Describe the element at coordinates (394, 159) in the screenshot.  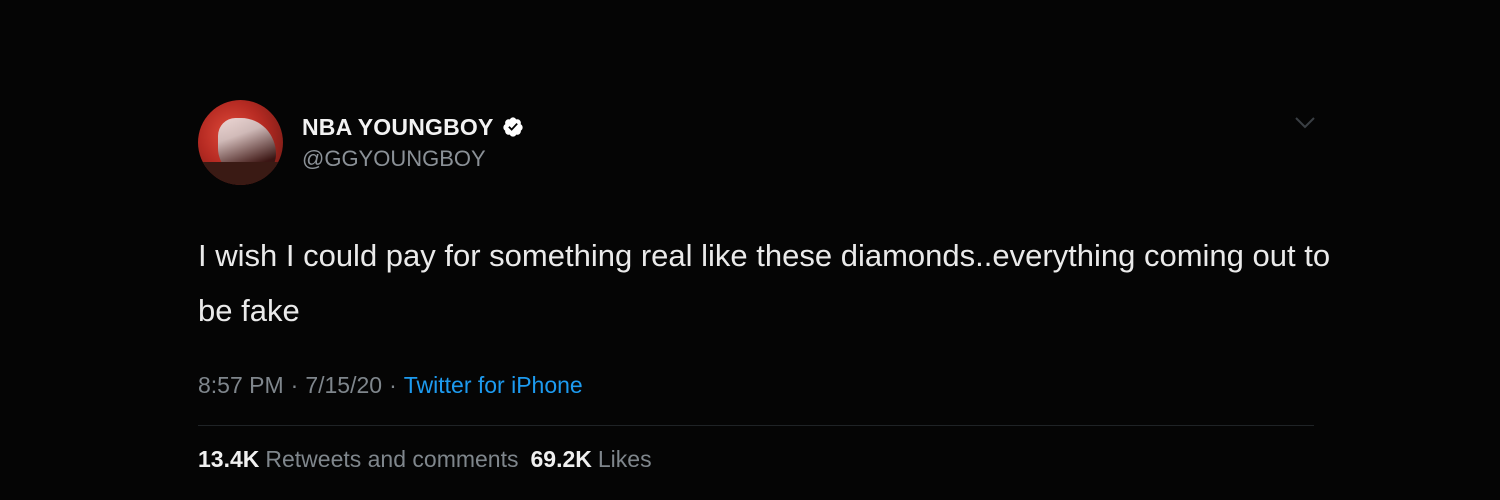
I see `author-handle: @GGYOUNGBOY` at that location.